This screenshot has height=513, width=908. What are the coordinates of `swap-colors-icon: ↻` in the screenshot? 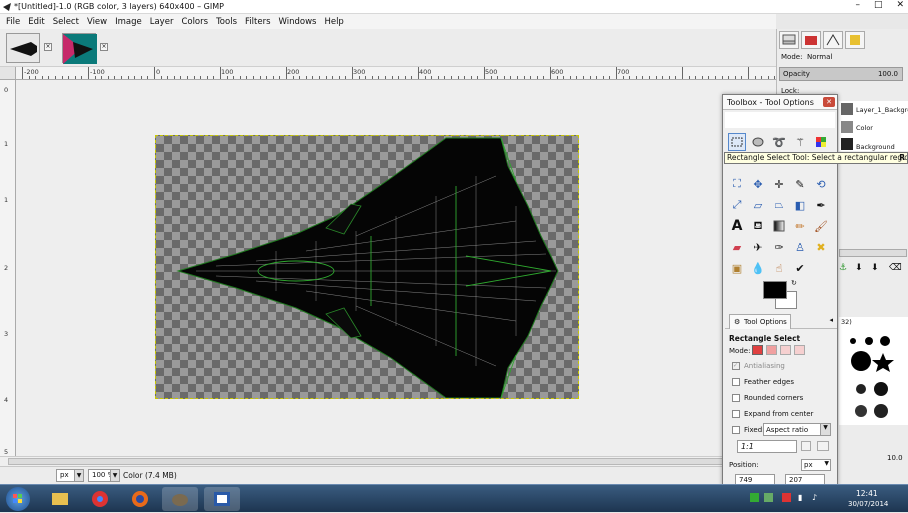 It's located at (794, 283).